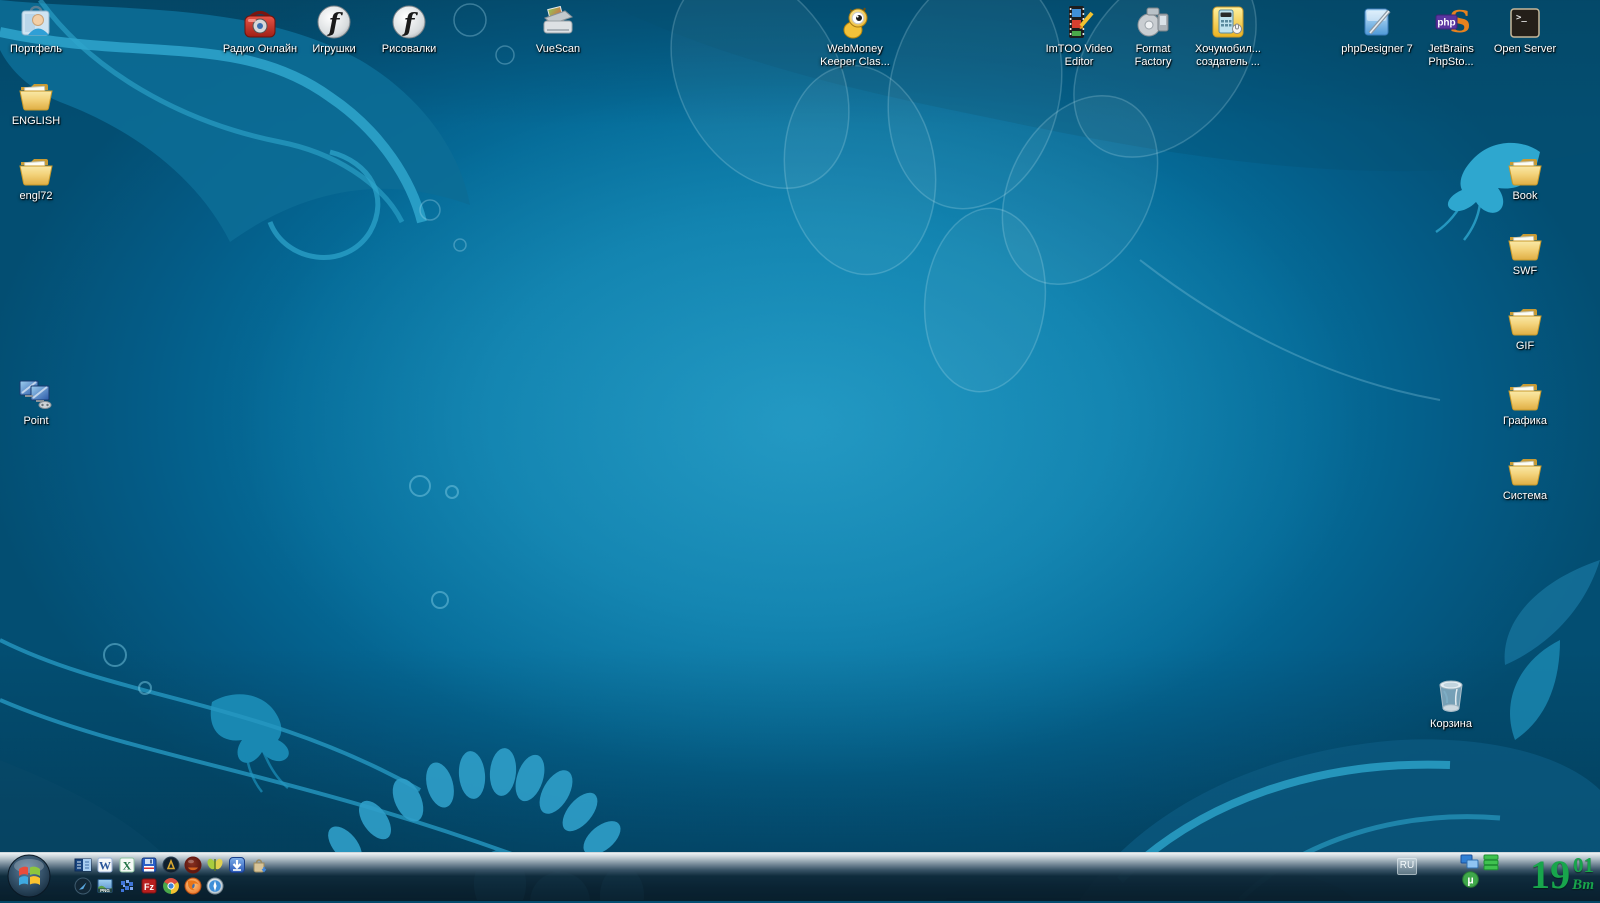  What do you see at coordinates (83, 886) in the screenshot?
I see `pointer-dial-icon` at bounding box center [83, 886].